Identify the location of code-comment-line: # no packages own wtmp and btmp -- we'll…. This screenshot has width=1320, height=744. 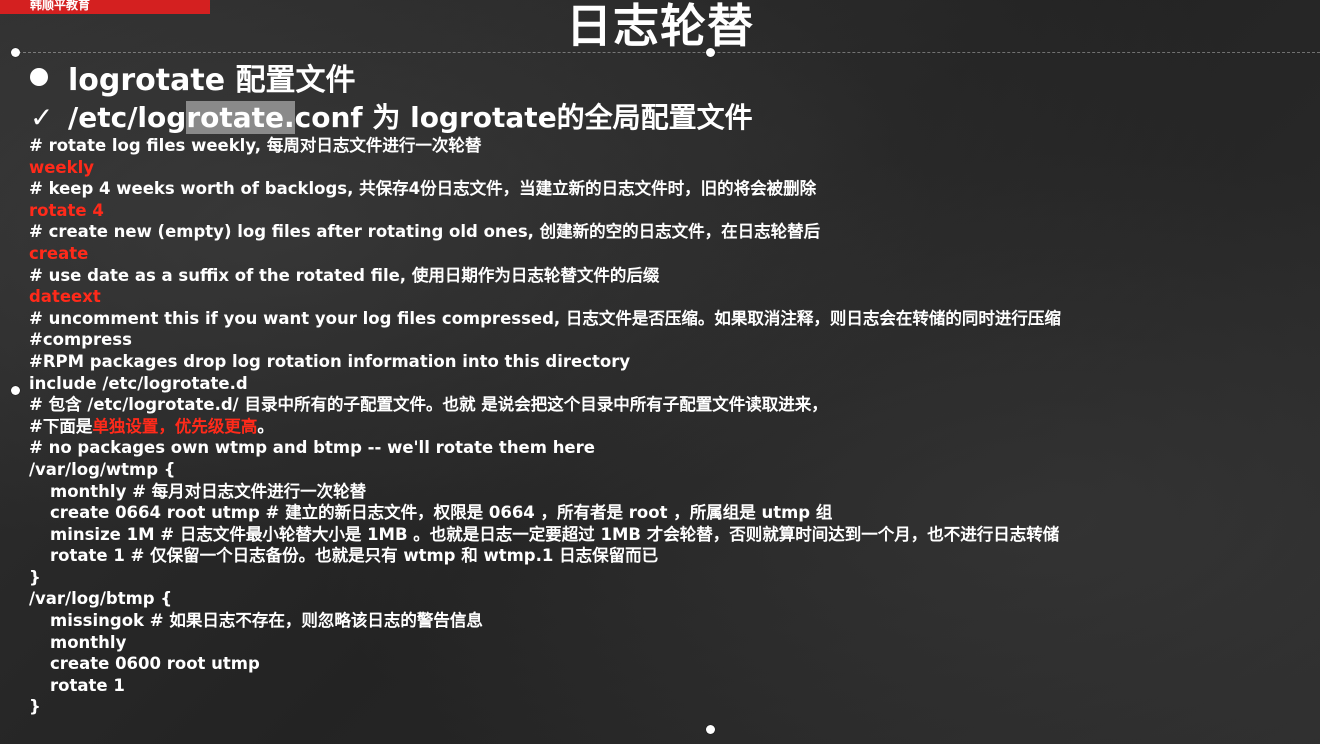
(312, 448).